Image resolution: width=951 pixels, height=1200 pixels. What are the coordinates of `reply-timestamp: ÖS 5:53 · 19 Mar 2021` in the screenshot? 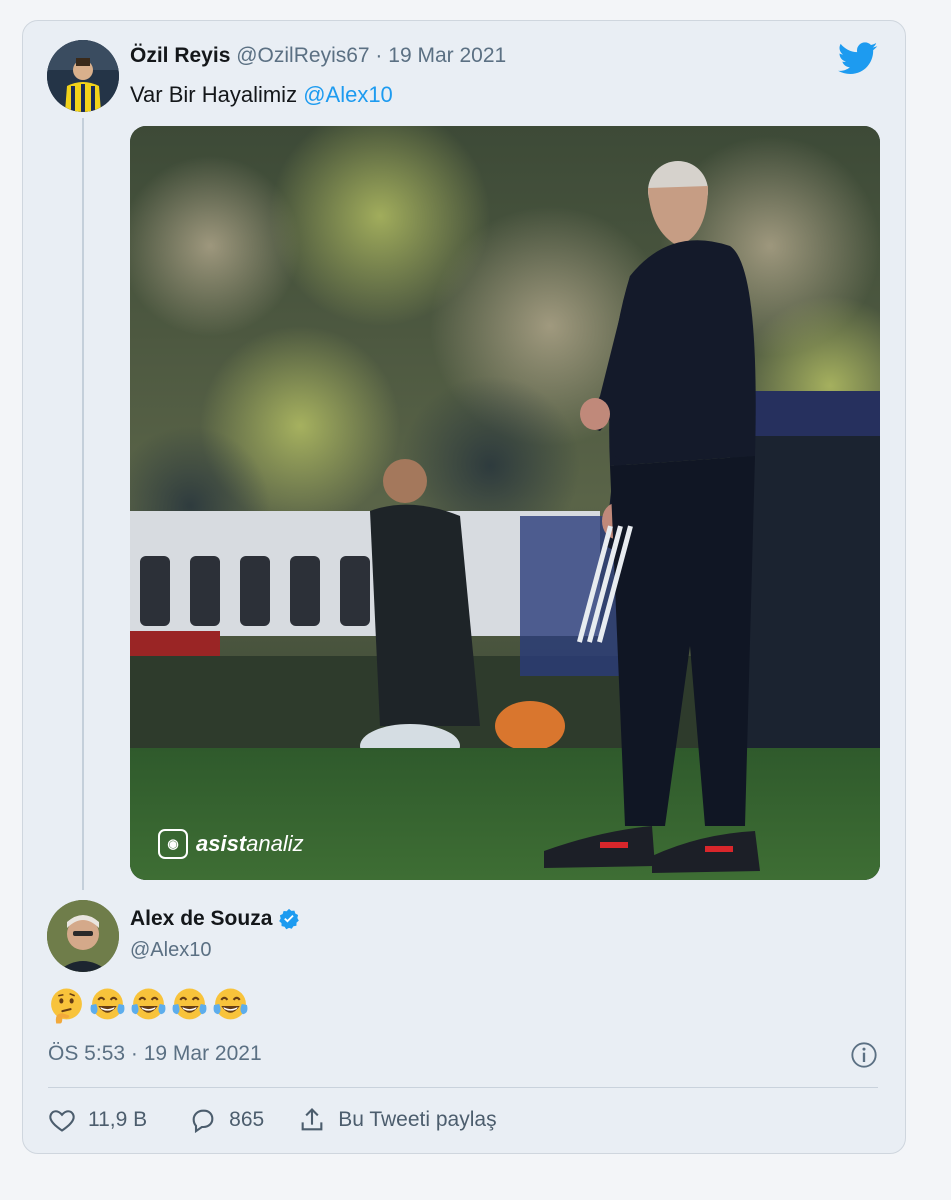 It's located at (155, 1054).